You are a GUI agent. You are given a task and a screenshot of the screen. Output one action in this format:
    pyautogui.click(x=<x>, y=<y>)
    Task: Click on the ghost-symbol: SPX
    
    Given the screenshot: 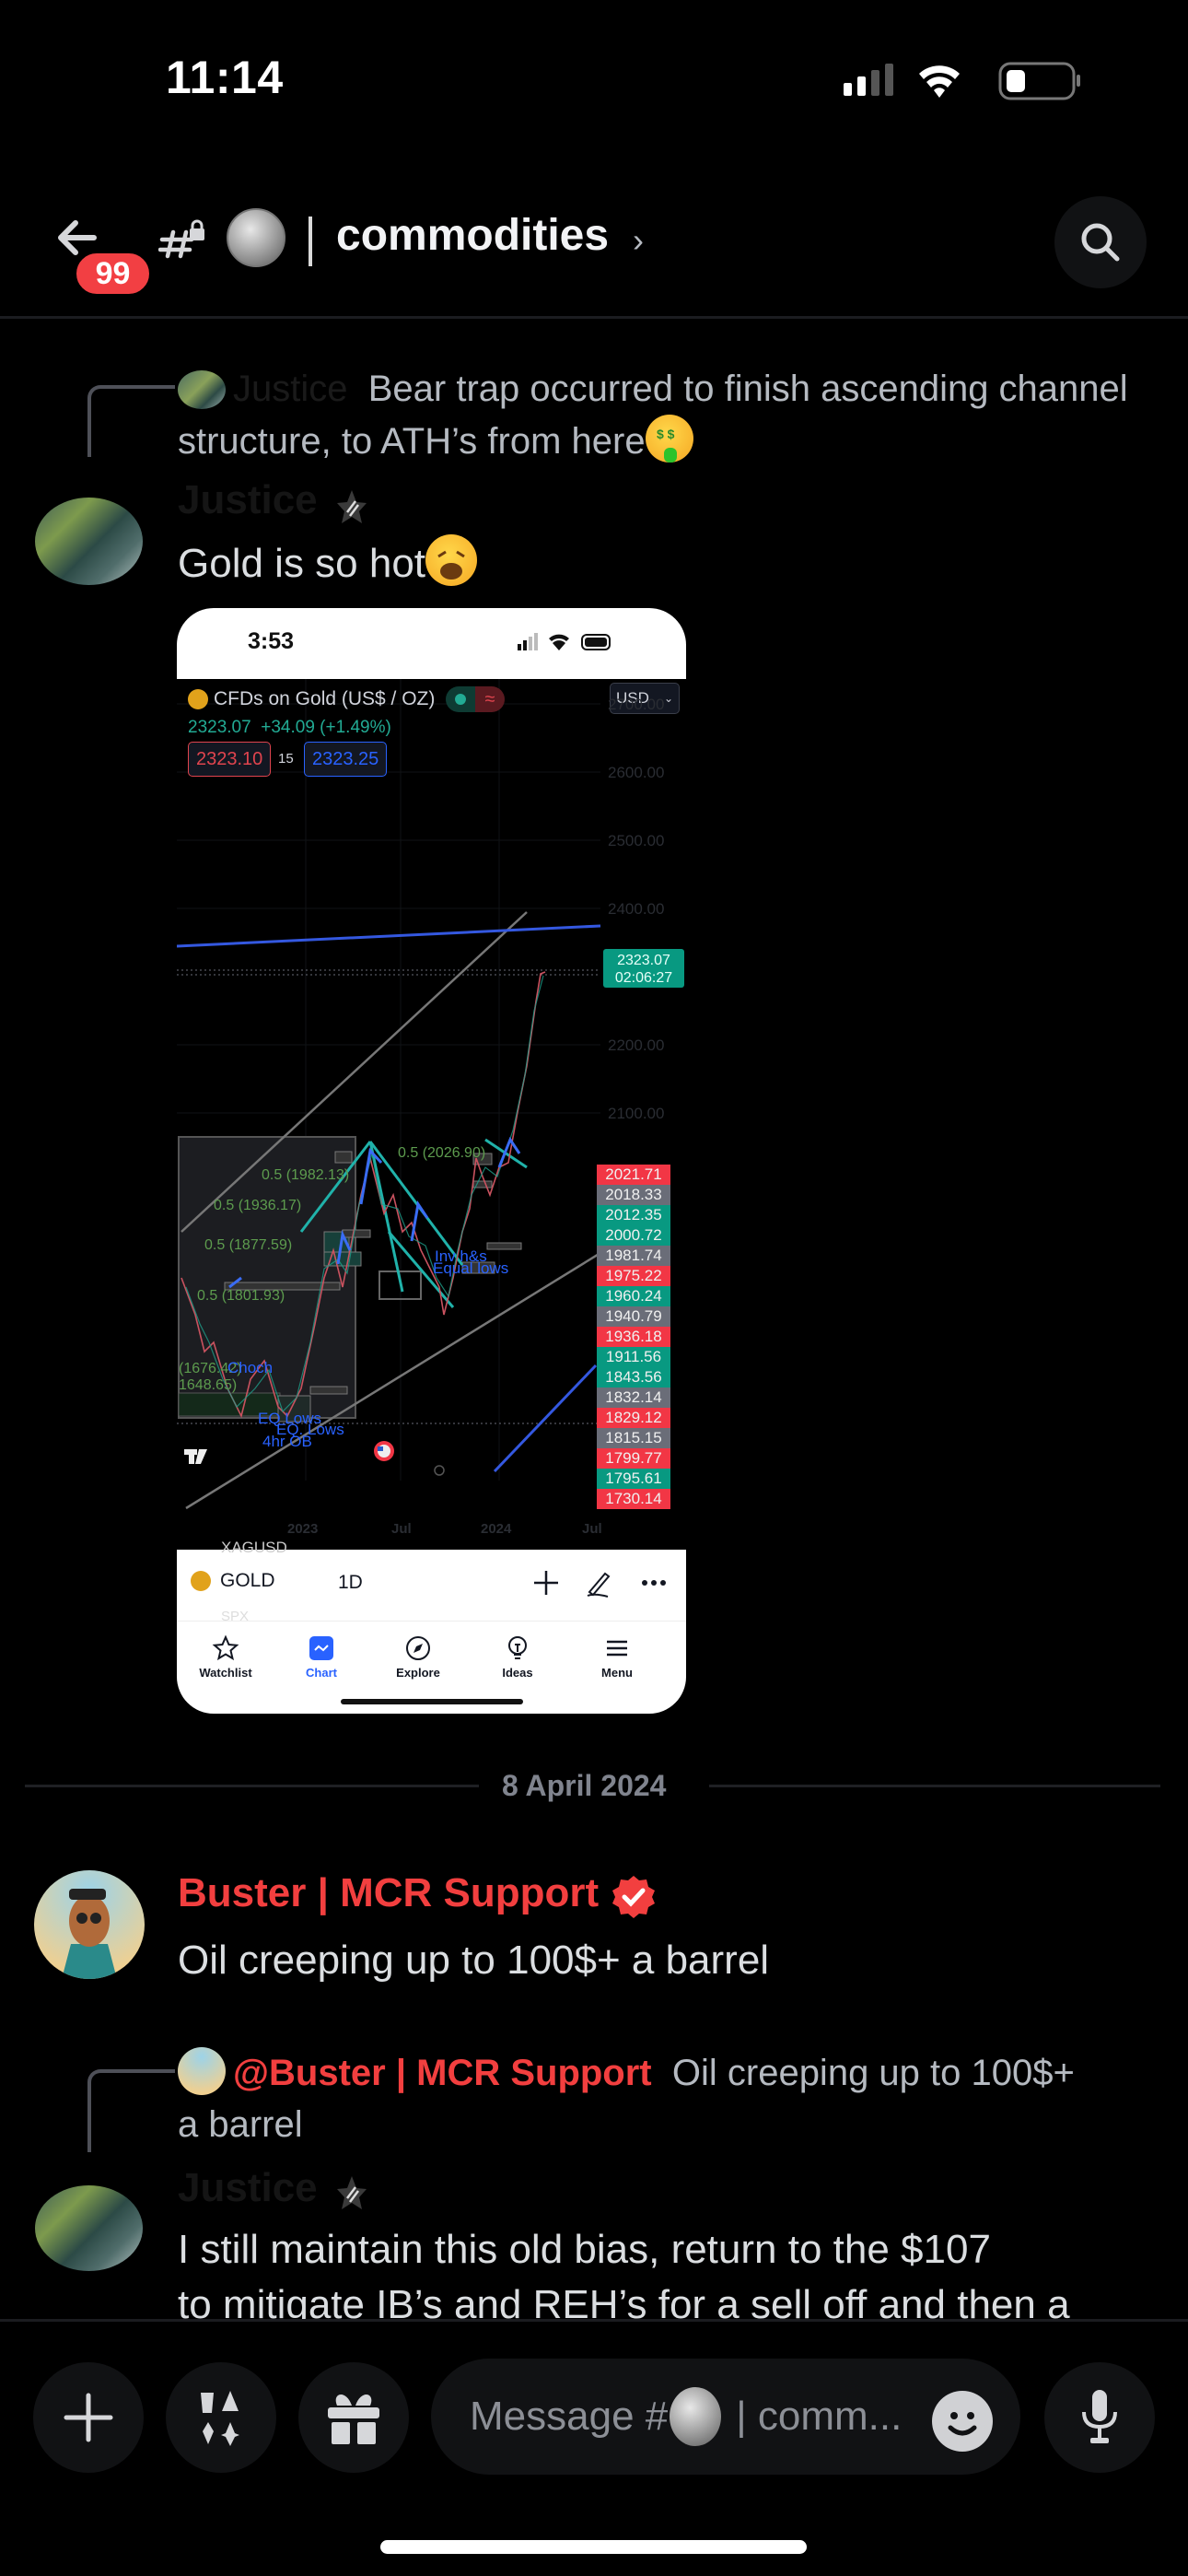 What is the action you would take?
    pyautogui.click(x=235, y=1616)
    